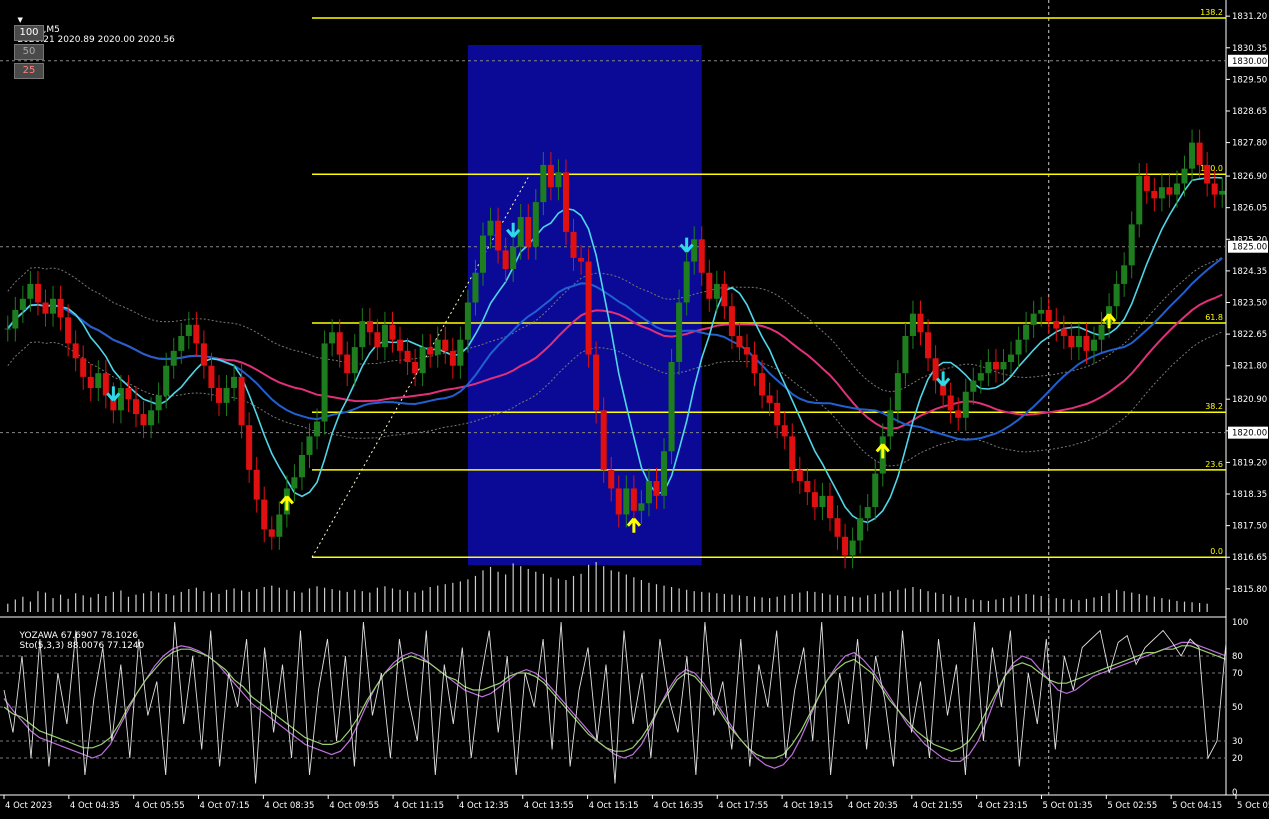 Image resolution: width=1269 pixels, height=819 pixels. Describe the element at coordinates (1249, 558) in the screenshot. I see `y-tick-label: 1816.65` at that location.